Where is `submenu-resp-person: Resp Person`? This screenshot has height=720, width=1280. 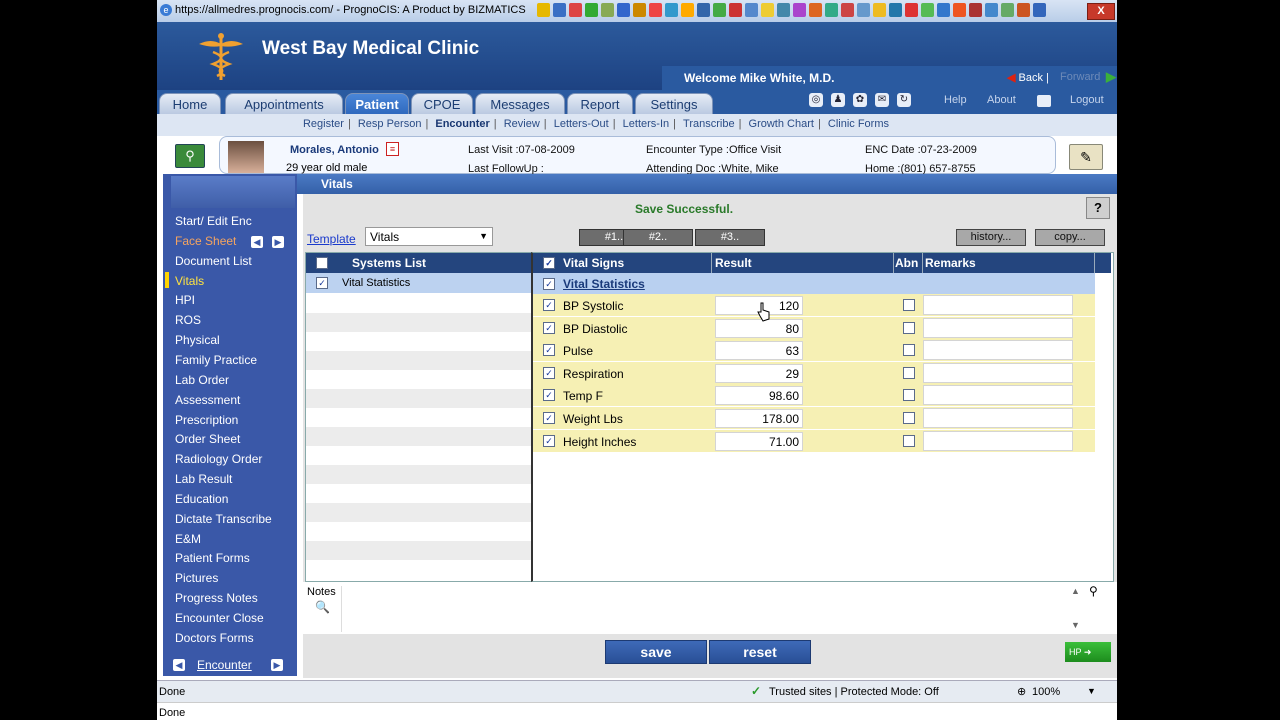 submenu-resp-person: Resp Person is located at coordinates (390, 124).